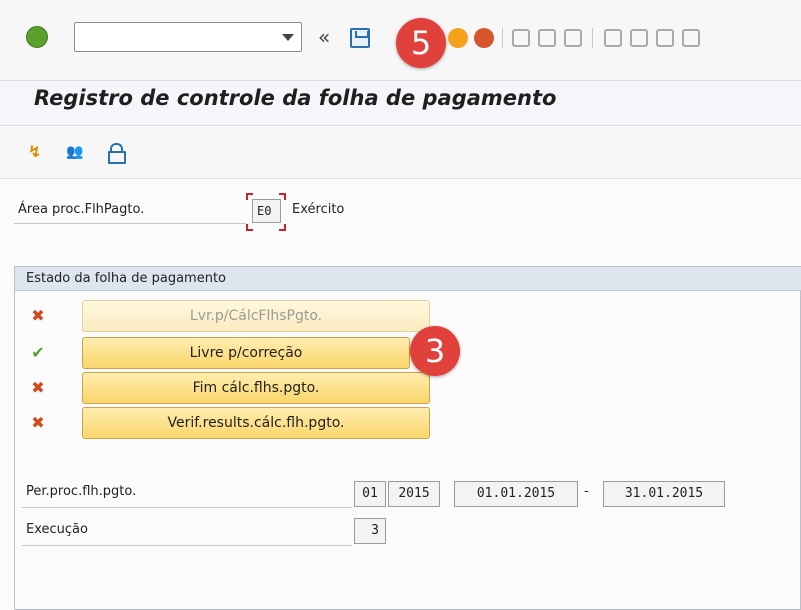 The height and width of the screenshot is (610, 801). What do you see at coordinates (484, 38) in the screenshot?
I see `cancel-icon` at bounding box center [484, 38].